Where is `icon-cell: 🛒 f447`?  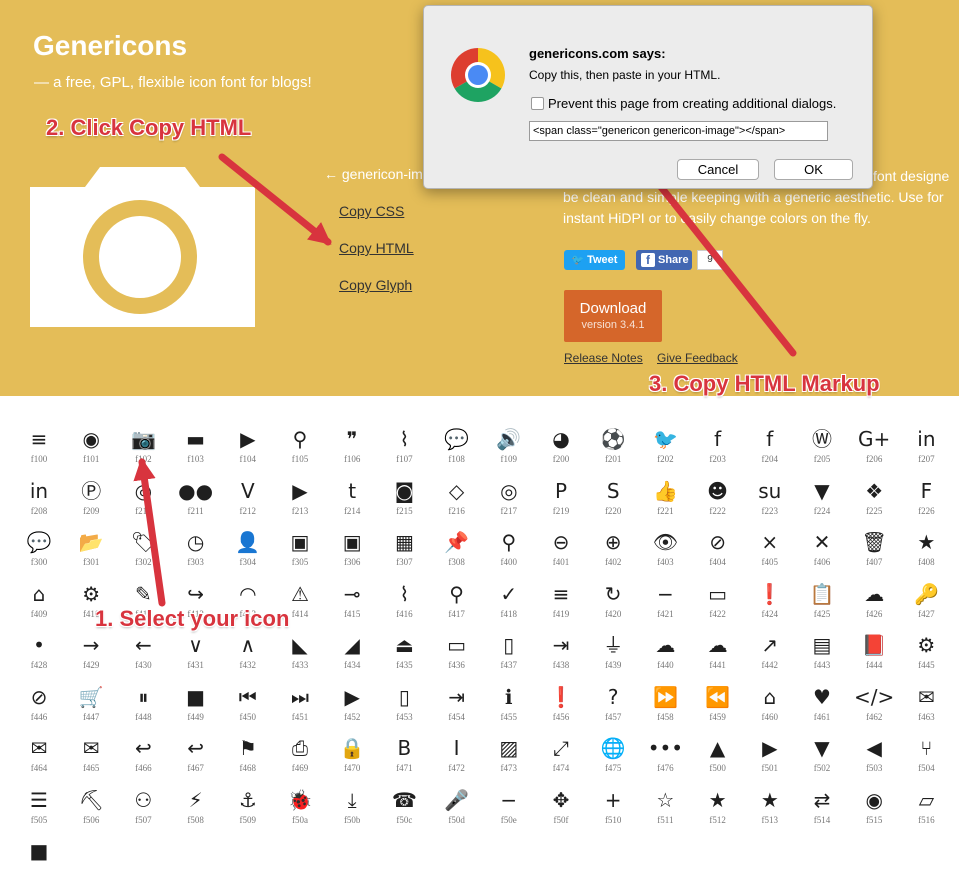
icon-cell: 🛒 f447 is located at coordinates (91, 709).